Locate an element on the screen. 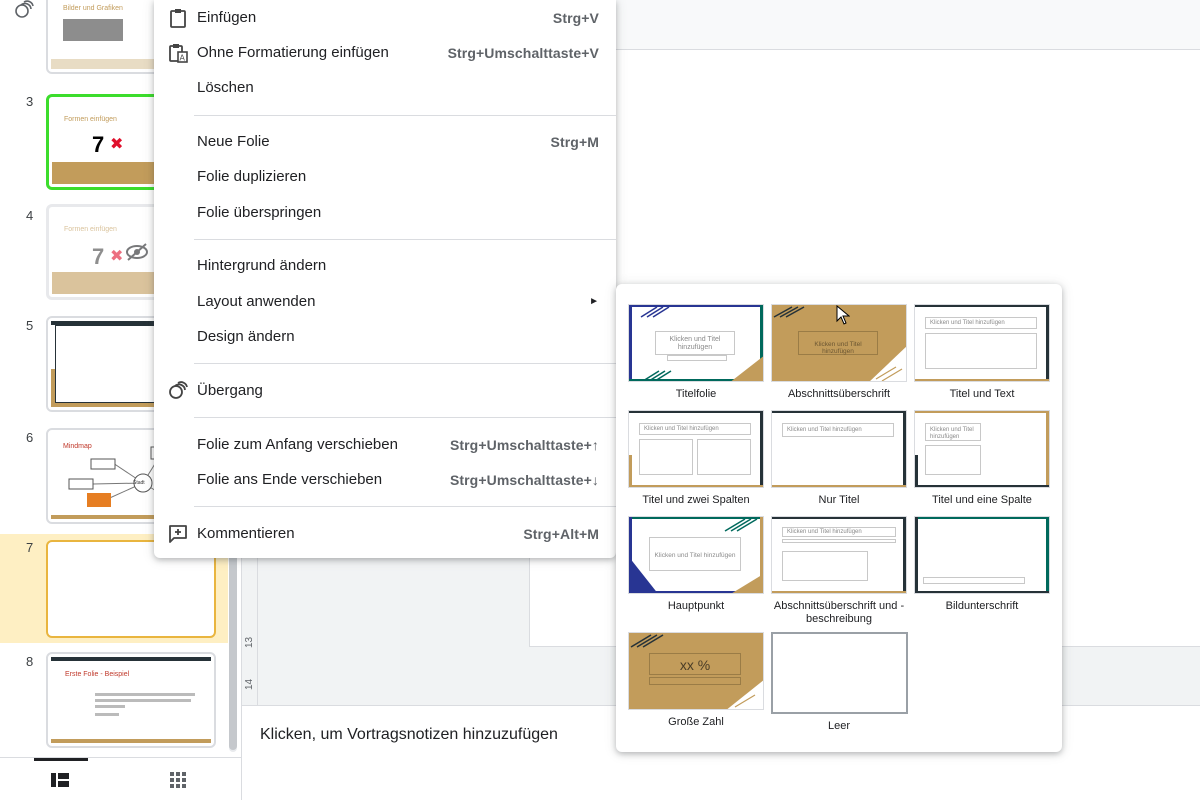 The width and height of the screenshot is (1200, 800). layout-option-blank: Leer is located at coordinates (839, 682).